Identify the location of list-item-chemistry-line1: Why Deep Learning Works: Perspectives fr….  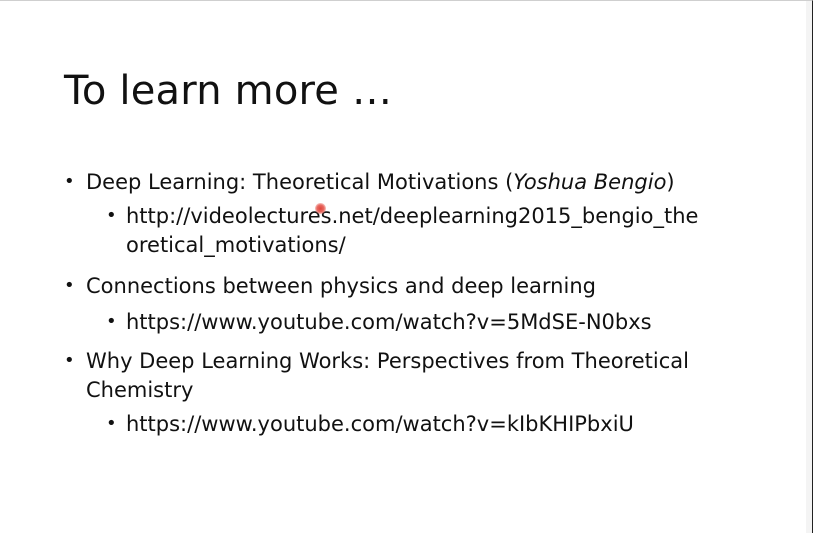
(388, 361).